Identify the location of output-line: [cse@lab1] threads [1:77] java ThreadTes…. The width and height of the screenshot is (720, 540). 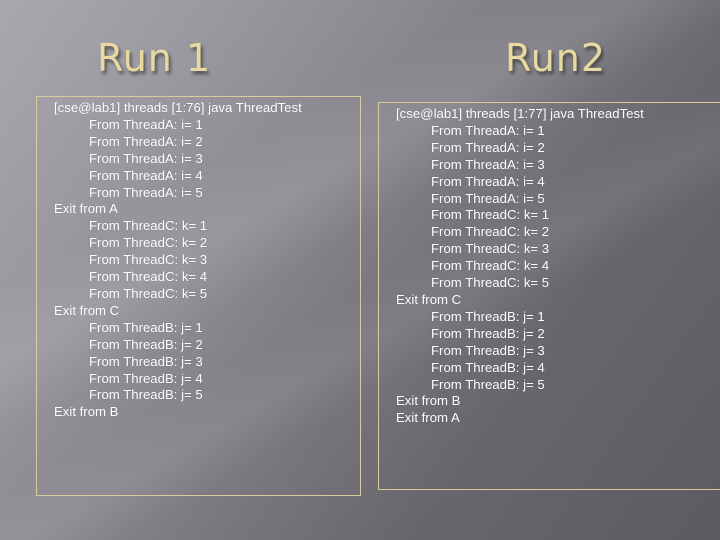
(520, 113).